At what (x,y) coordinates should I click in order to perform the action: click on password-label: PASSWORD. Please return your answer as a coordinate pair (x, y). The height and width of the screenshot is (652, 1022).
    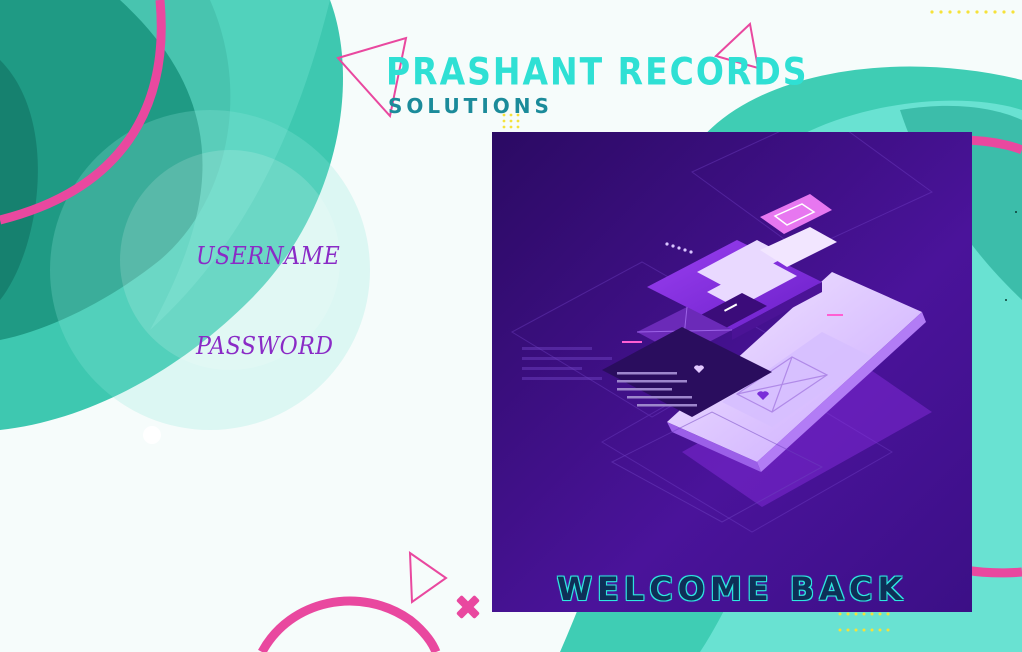
    Looking at the image, I should click on (265, 346).